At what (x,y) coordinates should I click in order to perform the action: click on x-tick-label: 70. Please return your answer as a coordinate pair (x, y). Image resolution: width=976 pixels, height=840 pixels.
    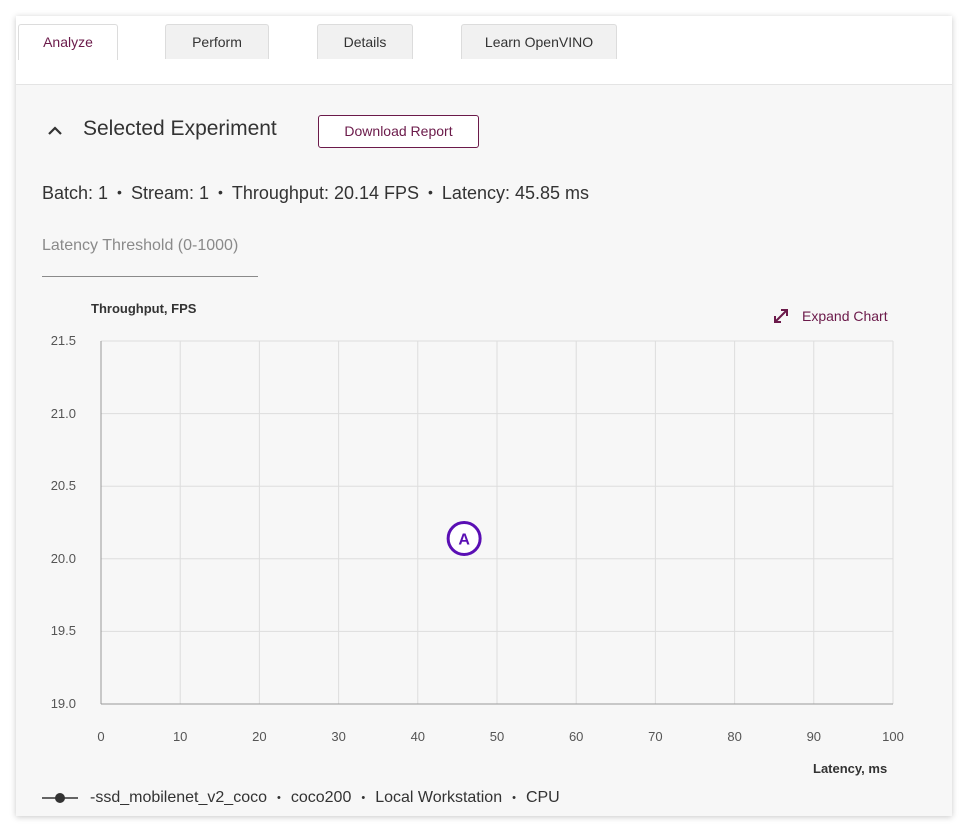
    Looking at the image, I should click on (655, 736).